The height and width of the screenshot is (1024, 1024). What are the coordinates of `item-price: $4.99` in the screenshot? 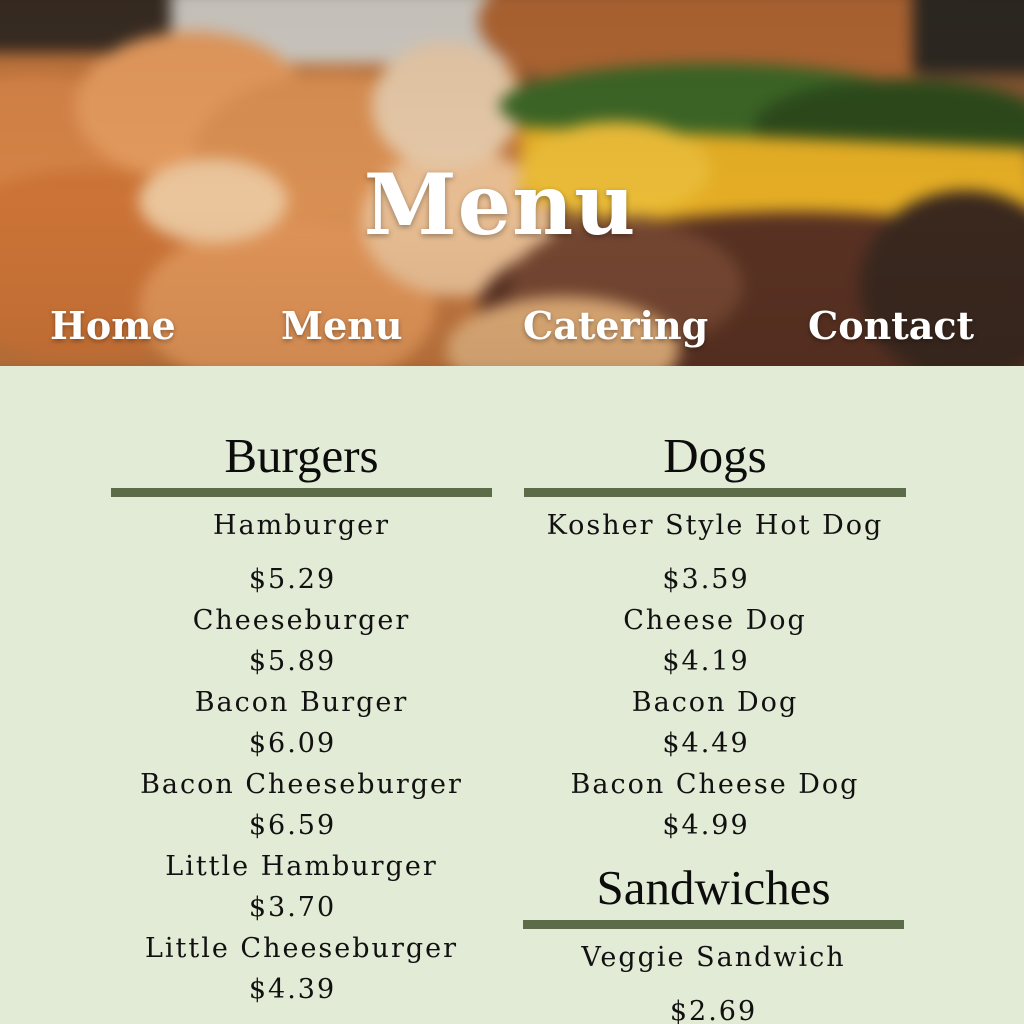 It's located at (706, 825).